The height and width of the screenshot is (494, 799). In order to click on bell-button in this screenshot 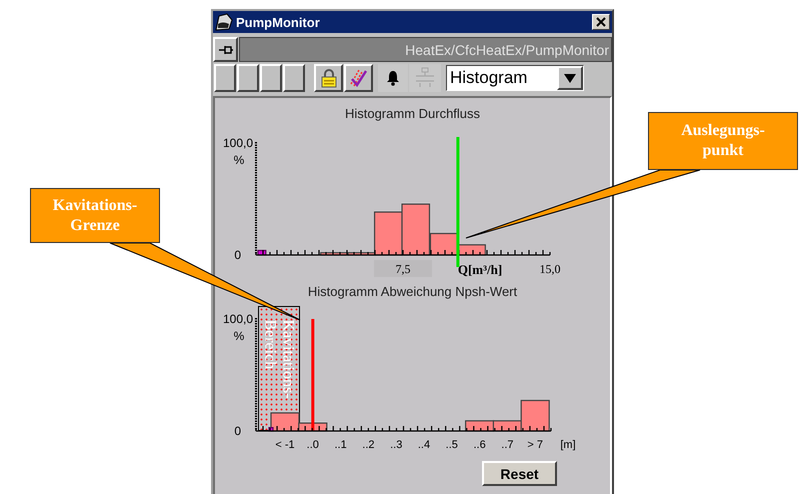, I will do `click(393, 78)`.